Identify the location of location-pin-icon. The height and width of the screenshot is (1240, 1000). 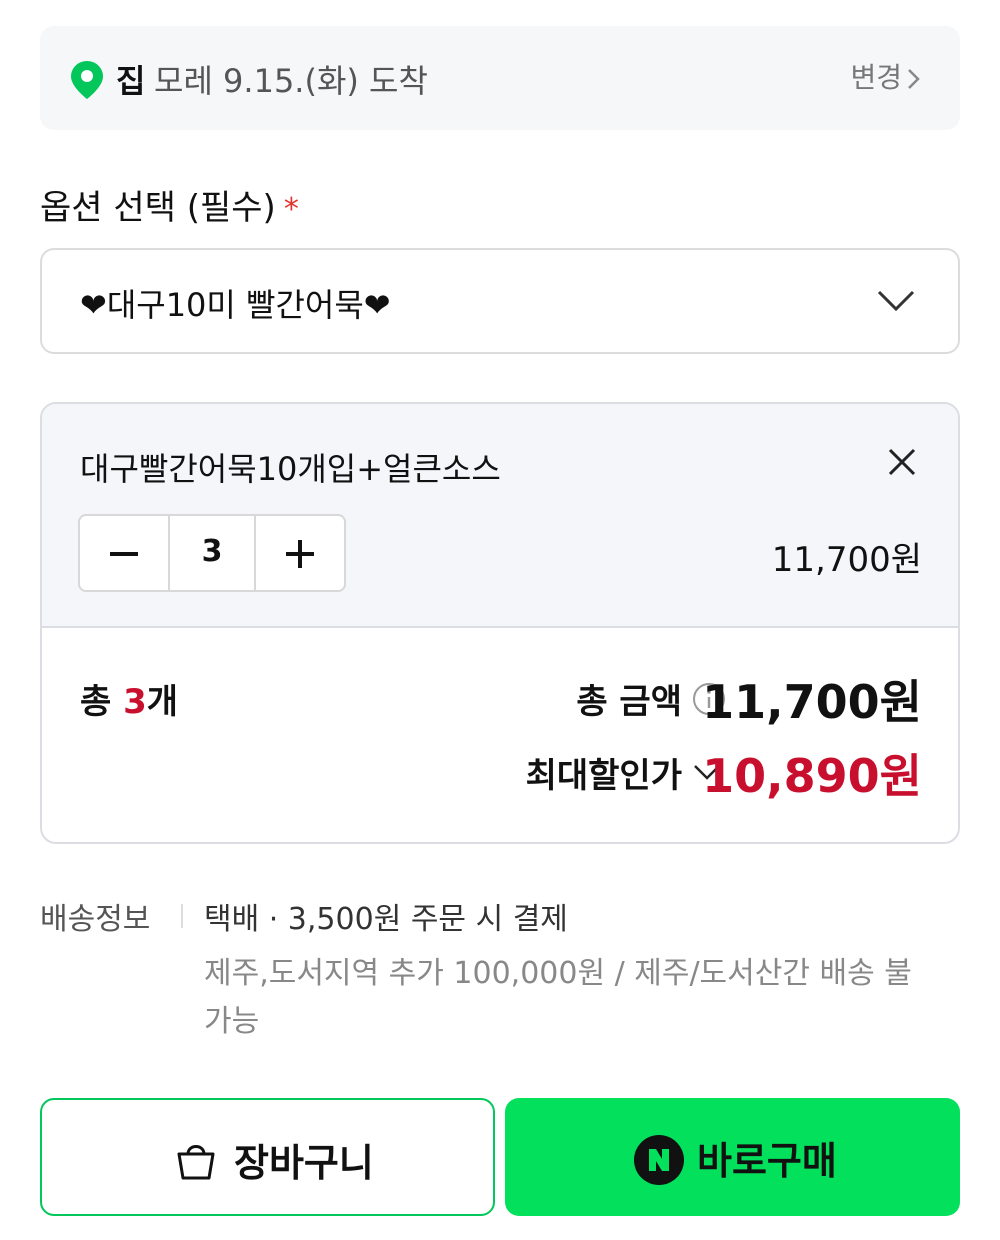
(87, 80).